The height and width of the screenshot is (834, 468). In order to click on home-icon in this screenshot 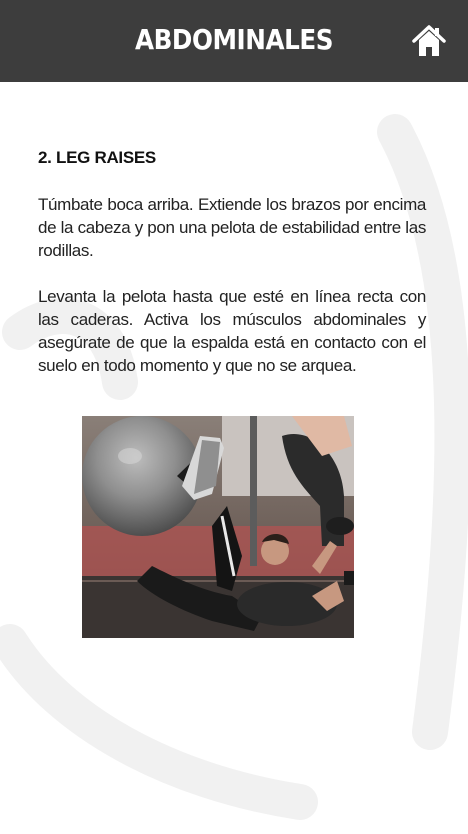, I will do `click(429, 40)`.